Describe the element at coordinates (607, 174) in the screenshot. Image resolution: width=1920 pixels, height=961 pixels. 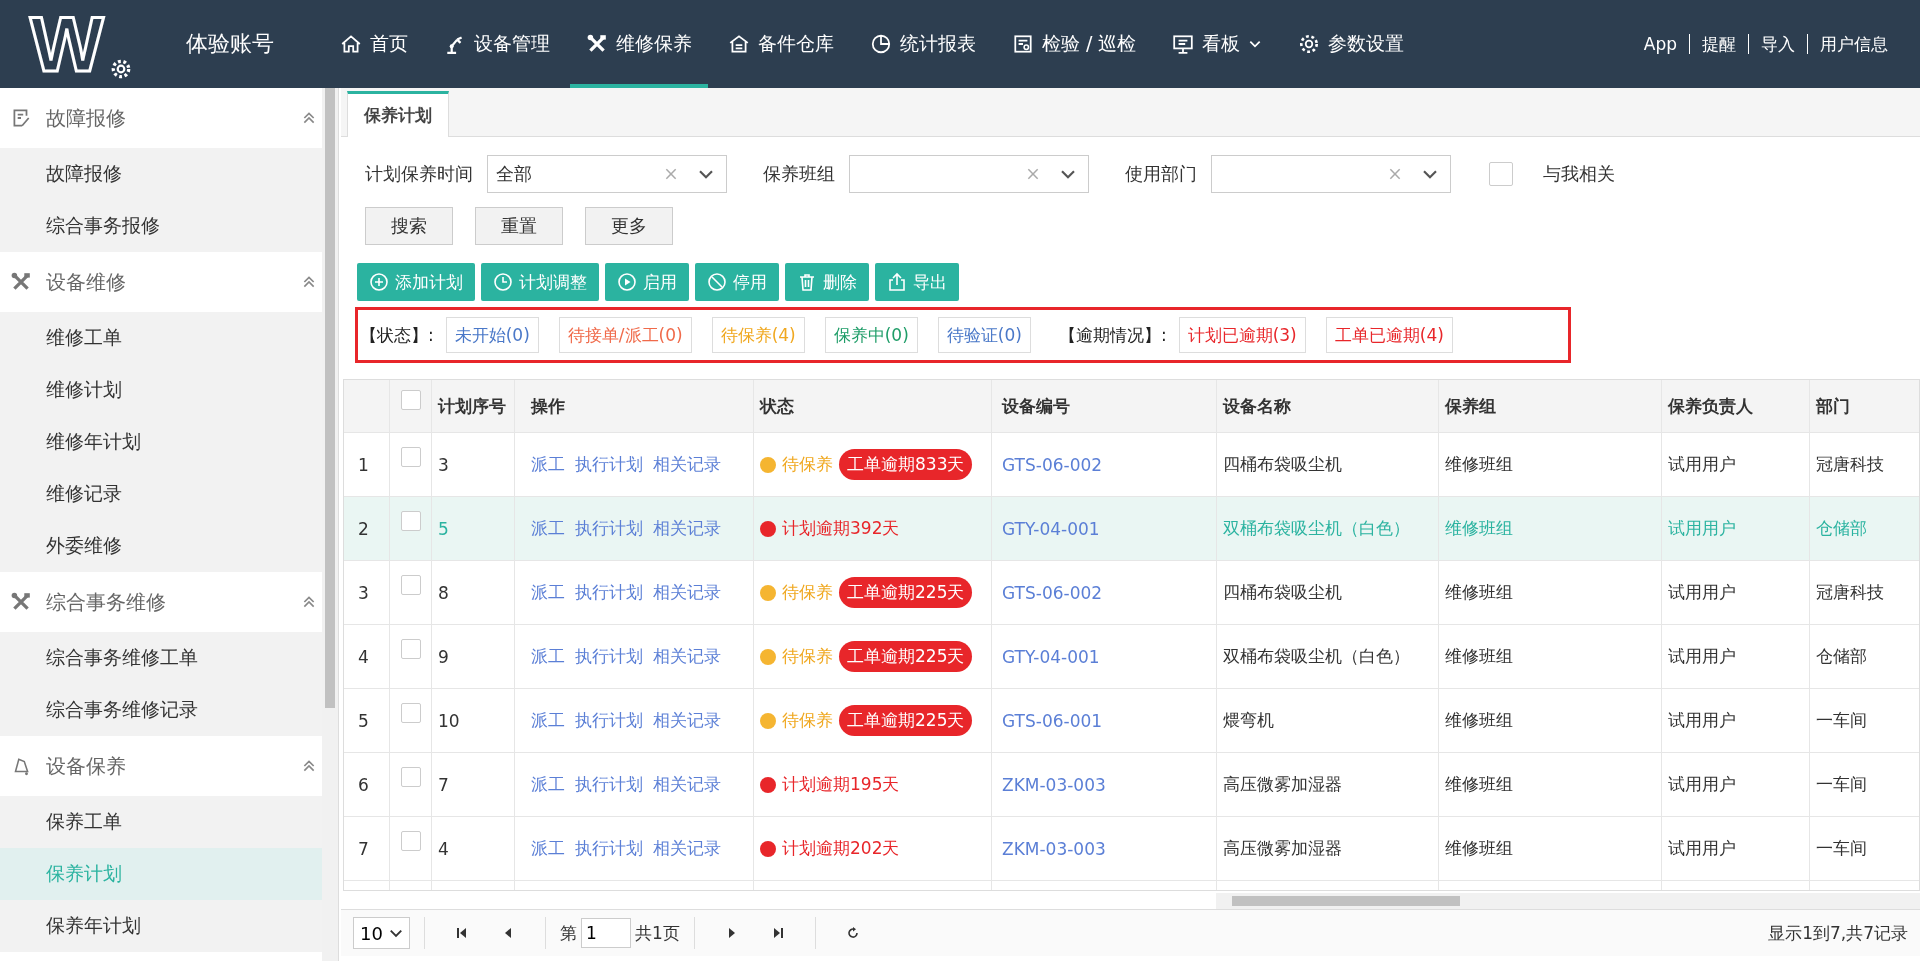
I see `select-field: 全部` at that location.